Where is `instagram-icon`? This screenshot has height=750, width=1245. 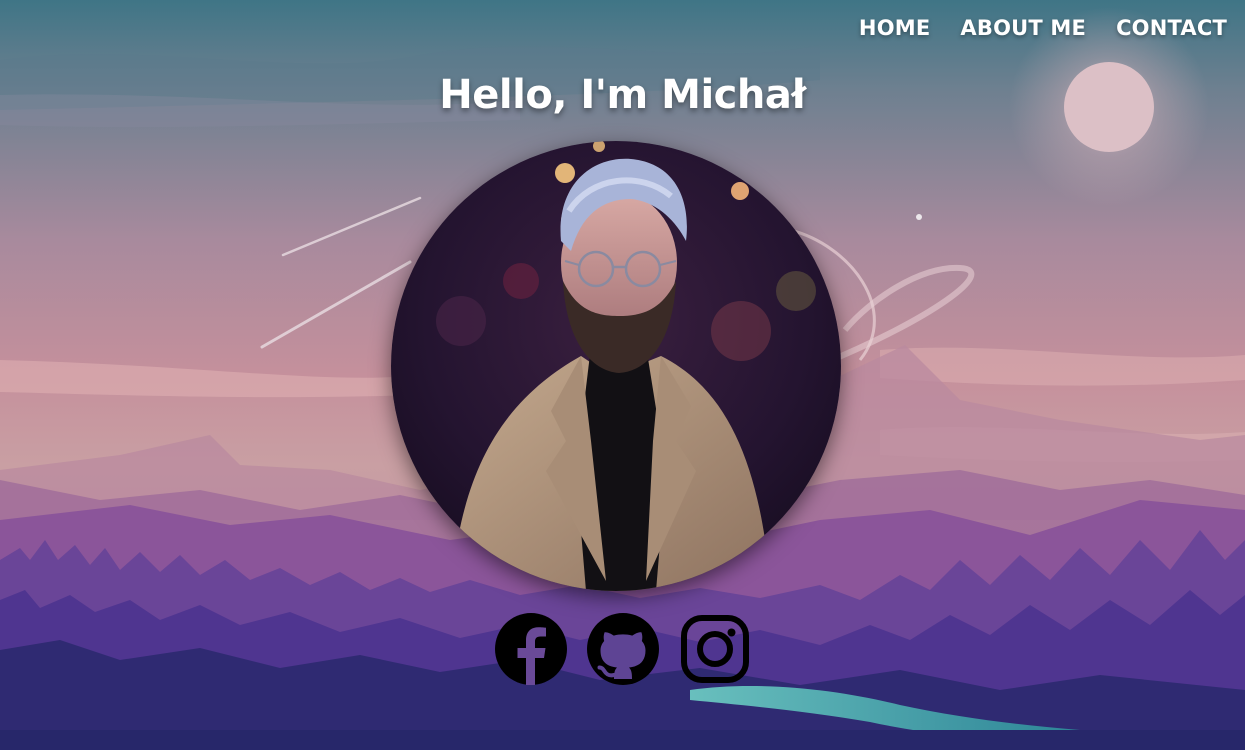 instagram-icon is located at coordinates (714, 649).